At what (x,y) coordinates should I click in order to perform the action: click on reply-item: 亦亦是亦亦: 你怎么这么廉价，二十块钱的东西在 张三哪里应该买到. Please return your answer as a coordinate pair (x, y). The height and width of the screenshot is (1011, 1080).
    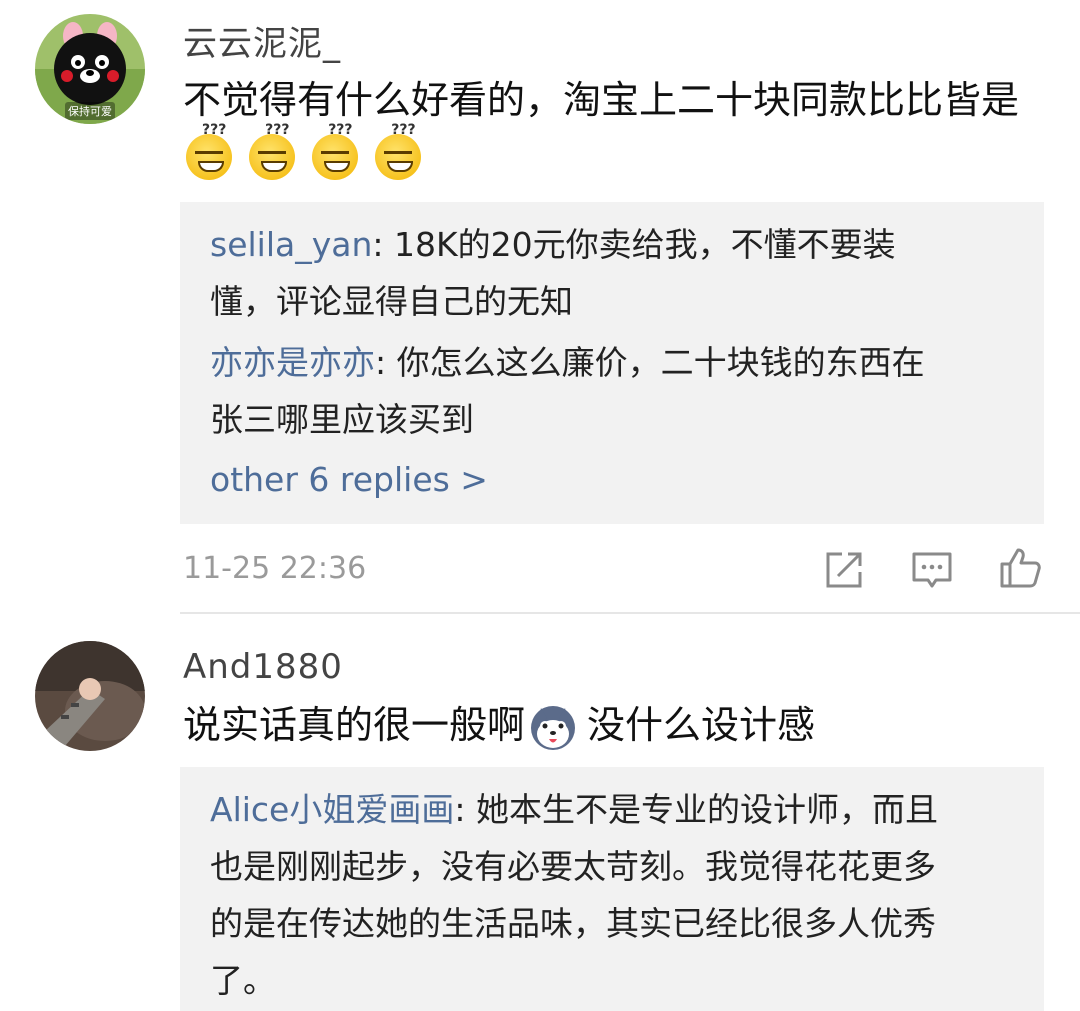
    Looking at the image, I should click on (610, 391).